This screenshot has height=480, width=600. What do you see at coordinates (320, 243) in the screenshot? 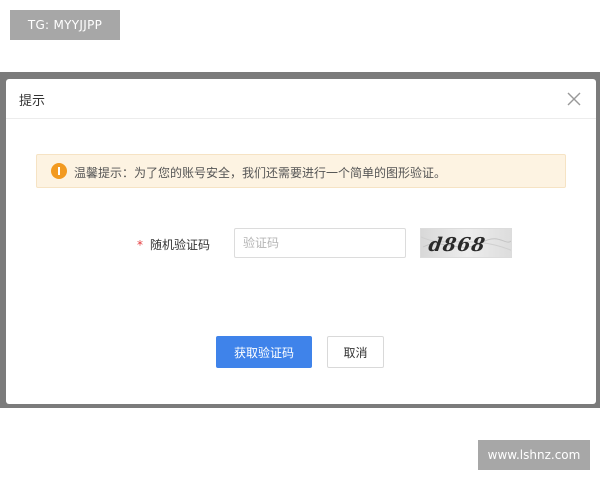
I see `captcha-input` at bounding box center [320, 243].